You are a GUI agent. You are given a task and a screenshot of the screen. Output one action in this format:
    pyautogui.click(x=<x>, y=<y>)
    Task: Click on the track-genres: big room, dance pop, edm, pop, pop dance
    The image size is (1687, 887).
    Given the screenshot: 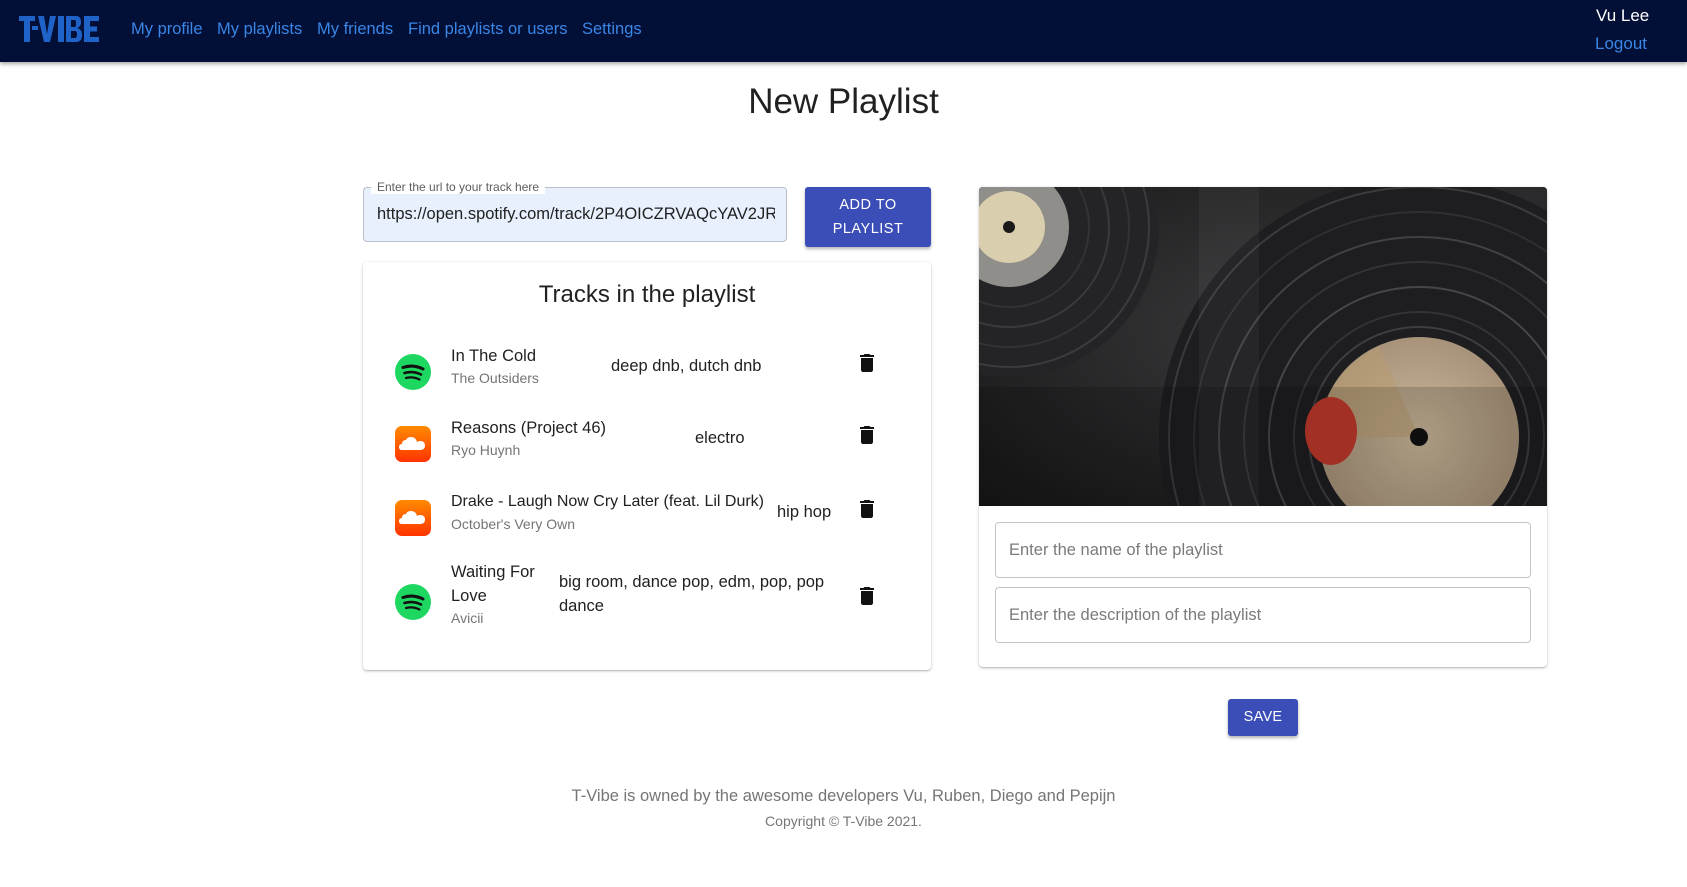 What is the action you would take?
    pyautogui.click(x=692, y=594)
    